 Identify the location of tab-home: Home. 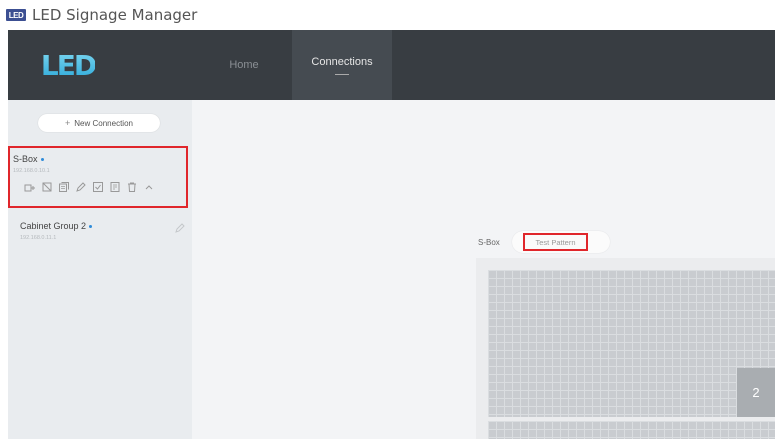
(244, 65).